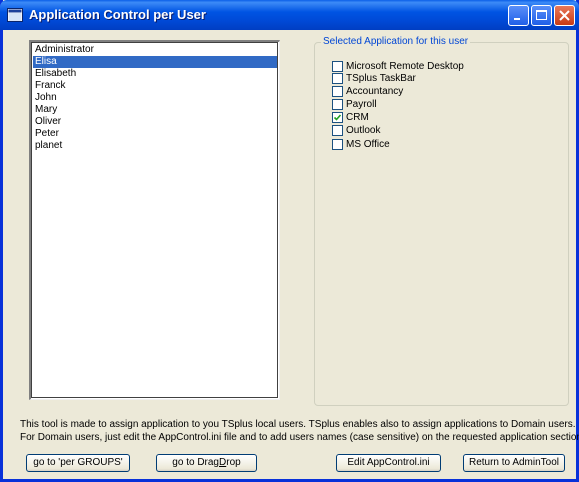 Image resolution: width=579 pixels, height=482 pixels. What do you see at coordinates (155, 146) in the screenshot?
I see `user-list-item: planet` at bounding box center [155, 146].